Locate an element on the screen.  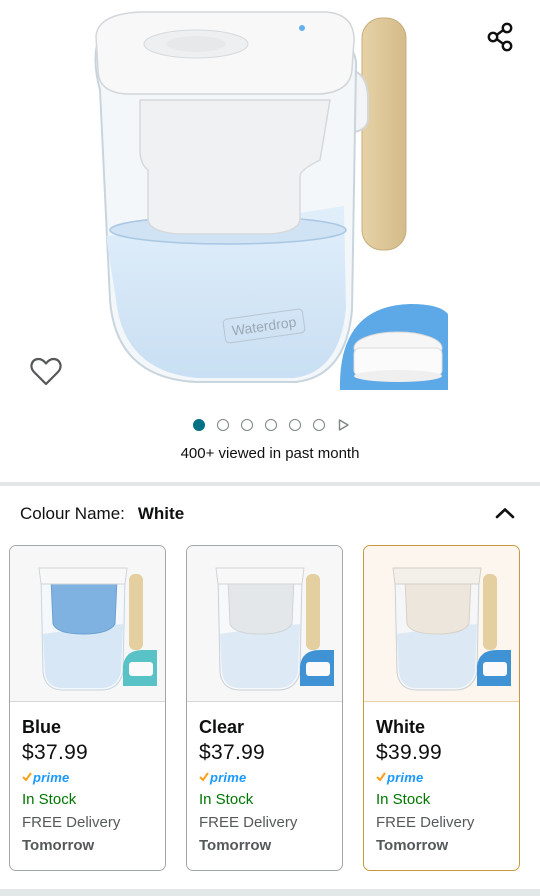
variant-name: Blue is located at coordinates (42, 727).